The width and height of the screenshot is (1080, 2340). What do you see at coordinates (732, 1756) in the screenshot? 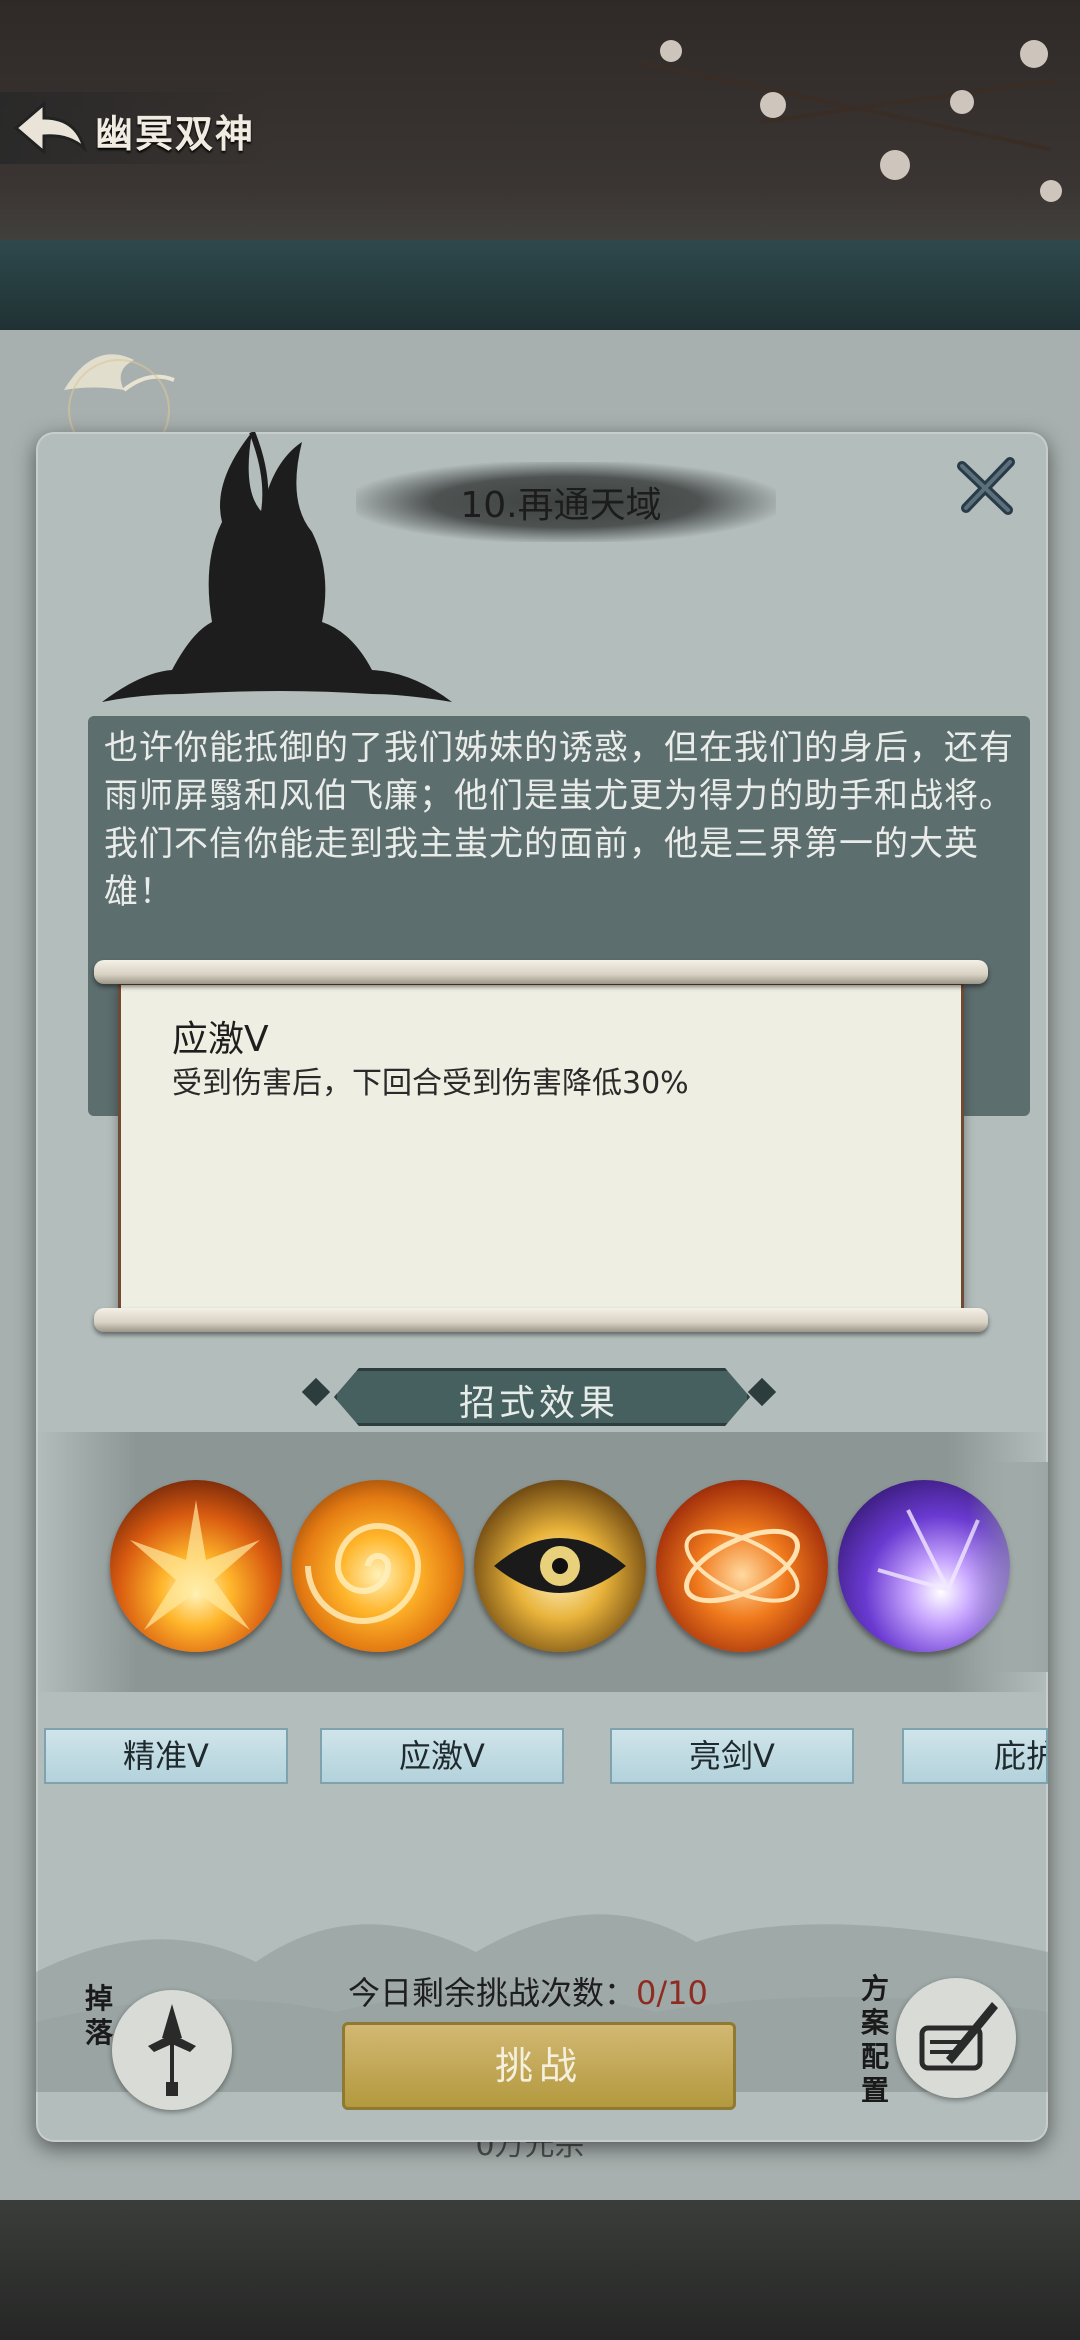
I see `skill-tab-2: 亮剑V` at bounding box center [732, 1756].